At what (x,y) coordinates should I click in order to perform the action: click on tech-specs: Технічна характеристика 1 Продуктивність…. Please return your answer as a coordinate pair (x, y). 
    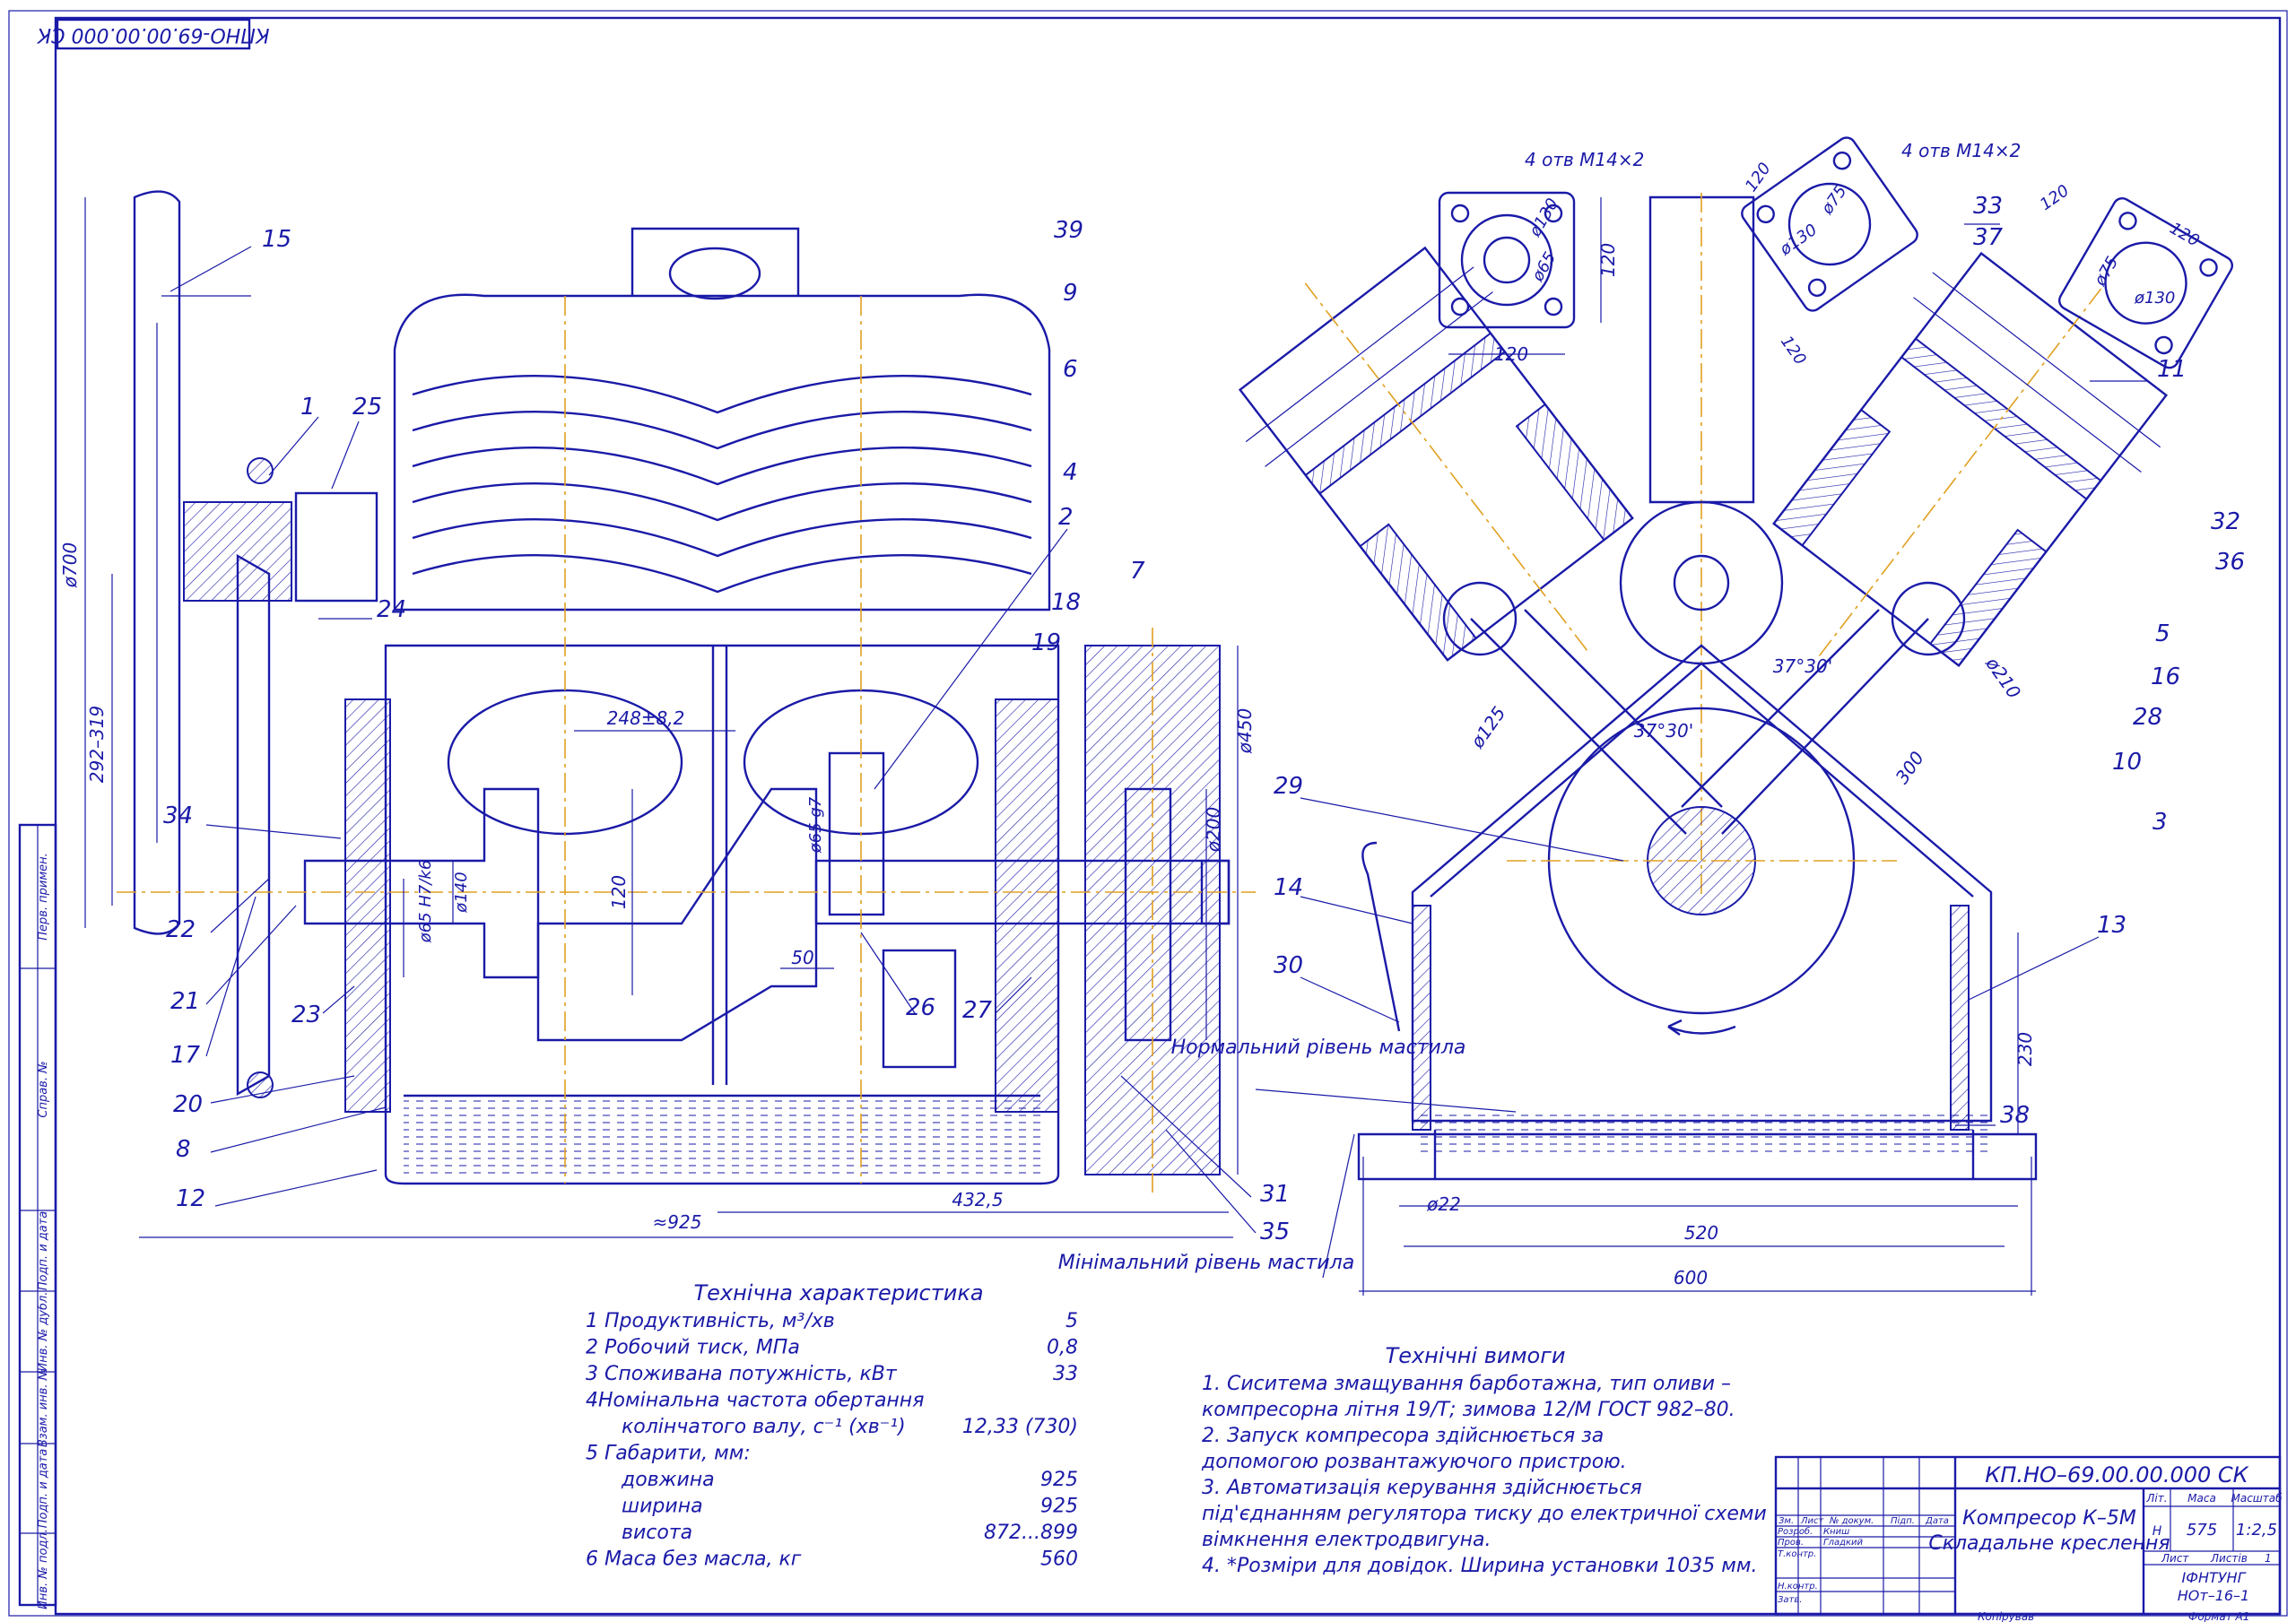
    Looking at the image, I should click on (832, 1425).